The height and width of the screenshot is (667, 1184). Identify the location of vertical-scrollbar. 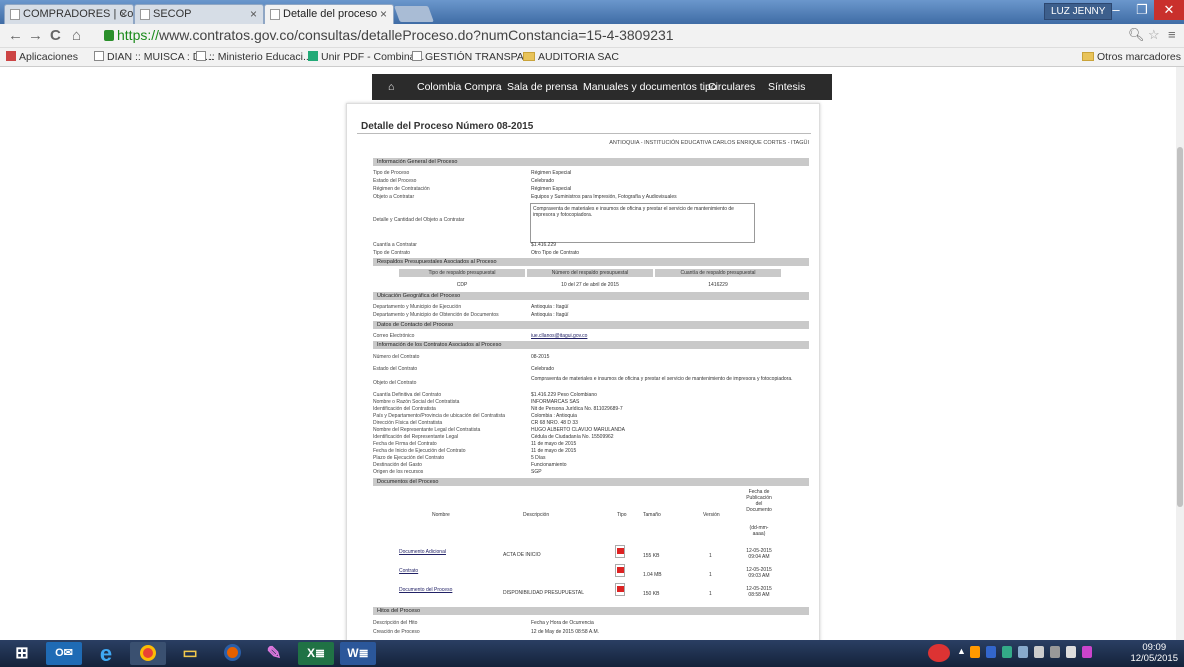
(1180, 353).